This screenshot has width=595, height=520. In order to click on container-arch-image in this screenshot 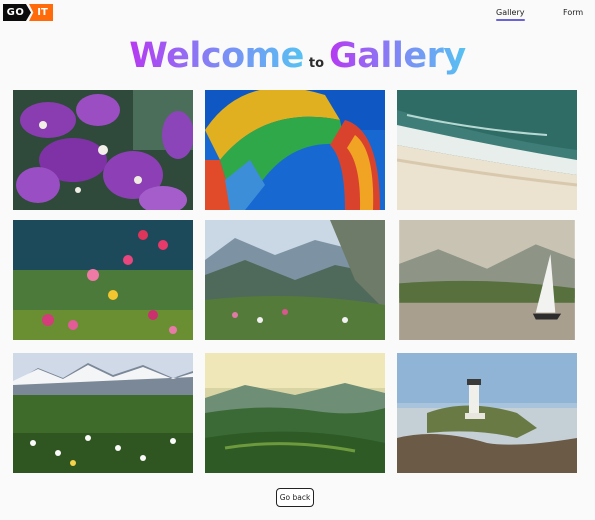, I will do `click(295, 150)`.